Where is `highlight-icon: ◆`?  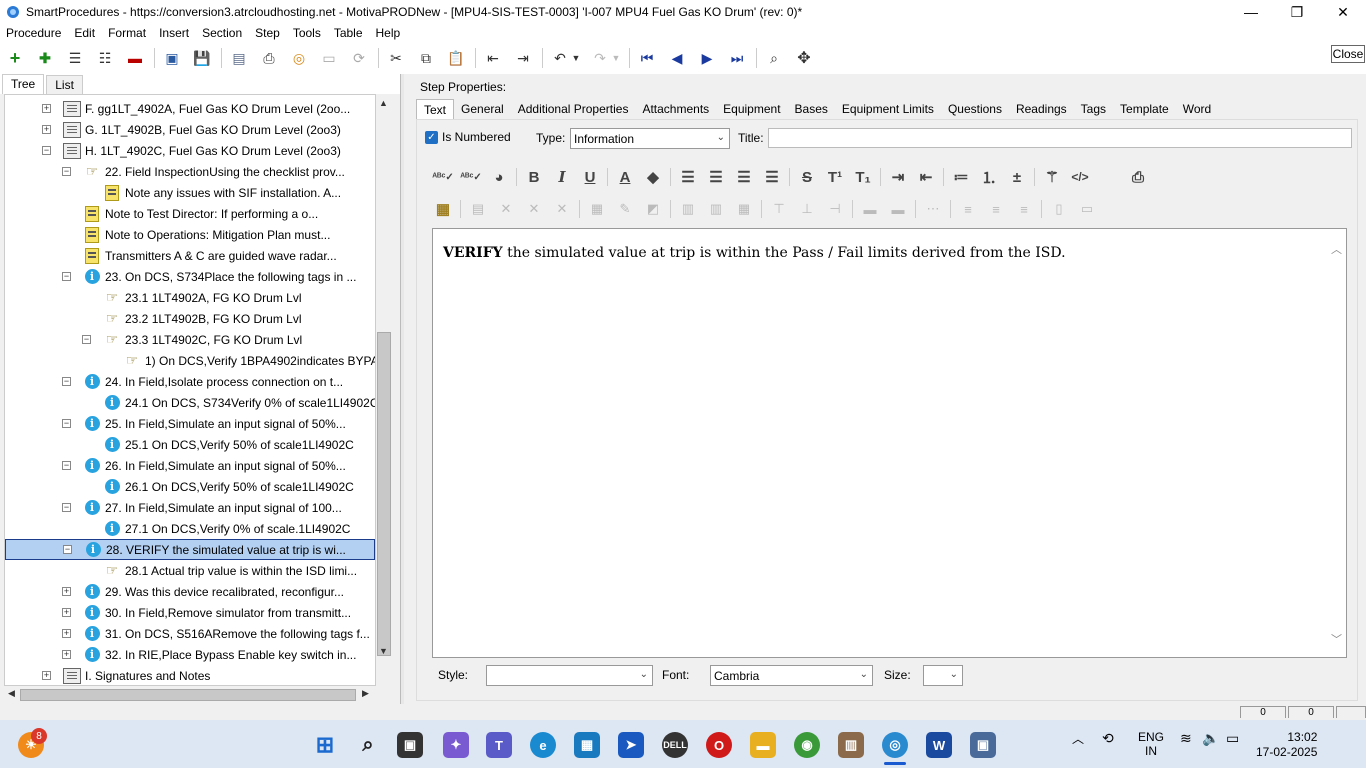
highlight-icon: ◆ is located at coordinates (653, 177).